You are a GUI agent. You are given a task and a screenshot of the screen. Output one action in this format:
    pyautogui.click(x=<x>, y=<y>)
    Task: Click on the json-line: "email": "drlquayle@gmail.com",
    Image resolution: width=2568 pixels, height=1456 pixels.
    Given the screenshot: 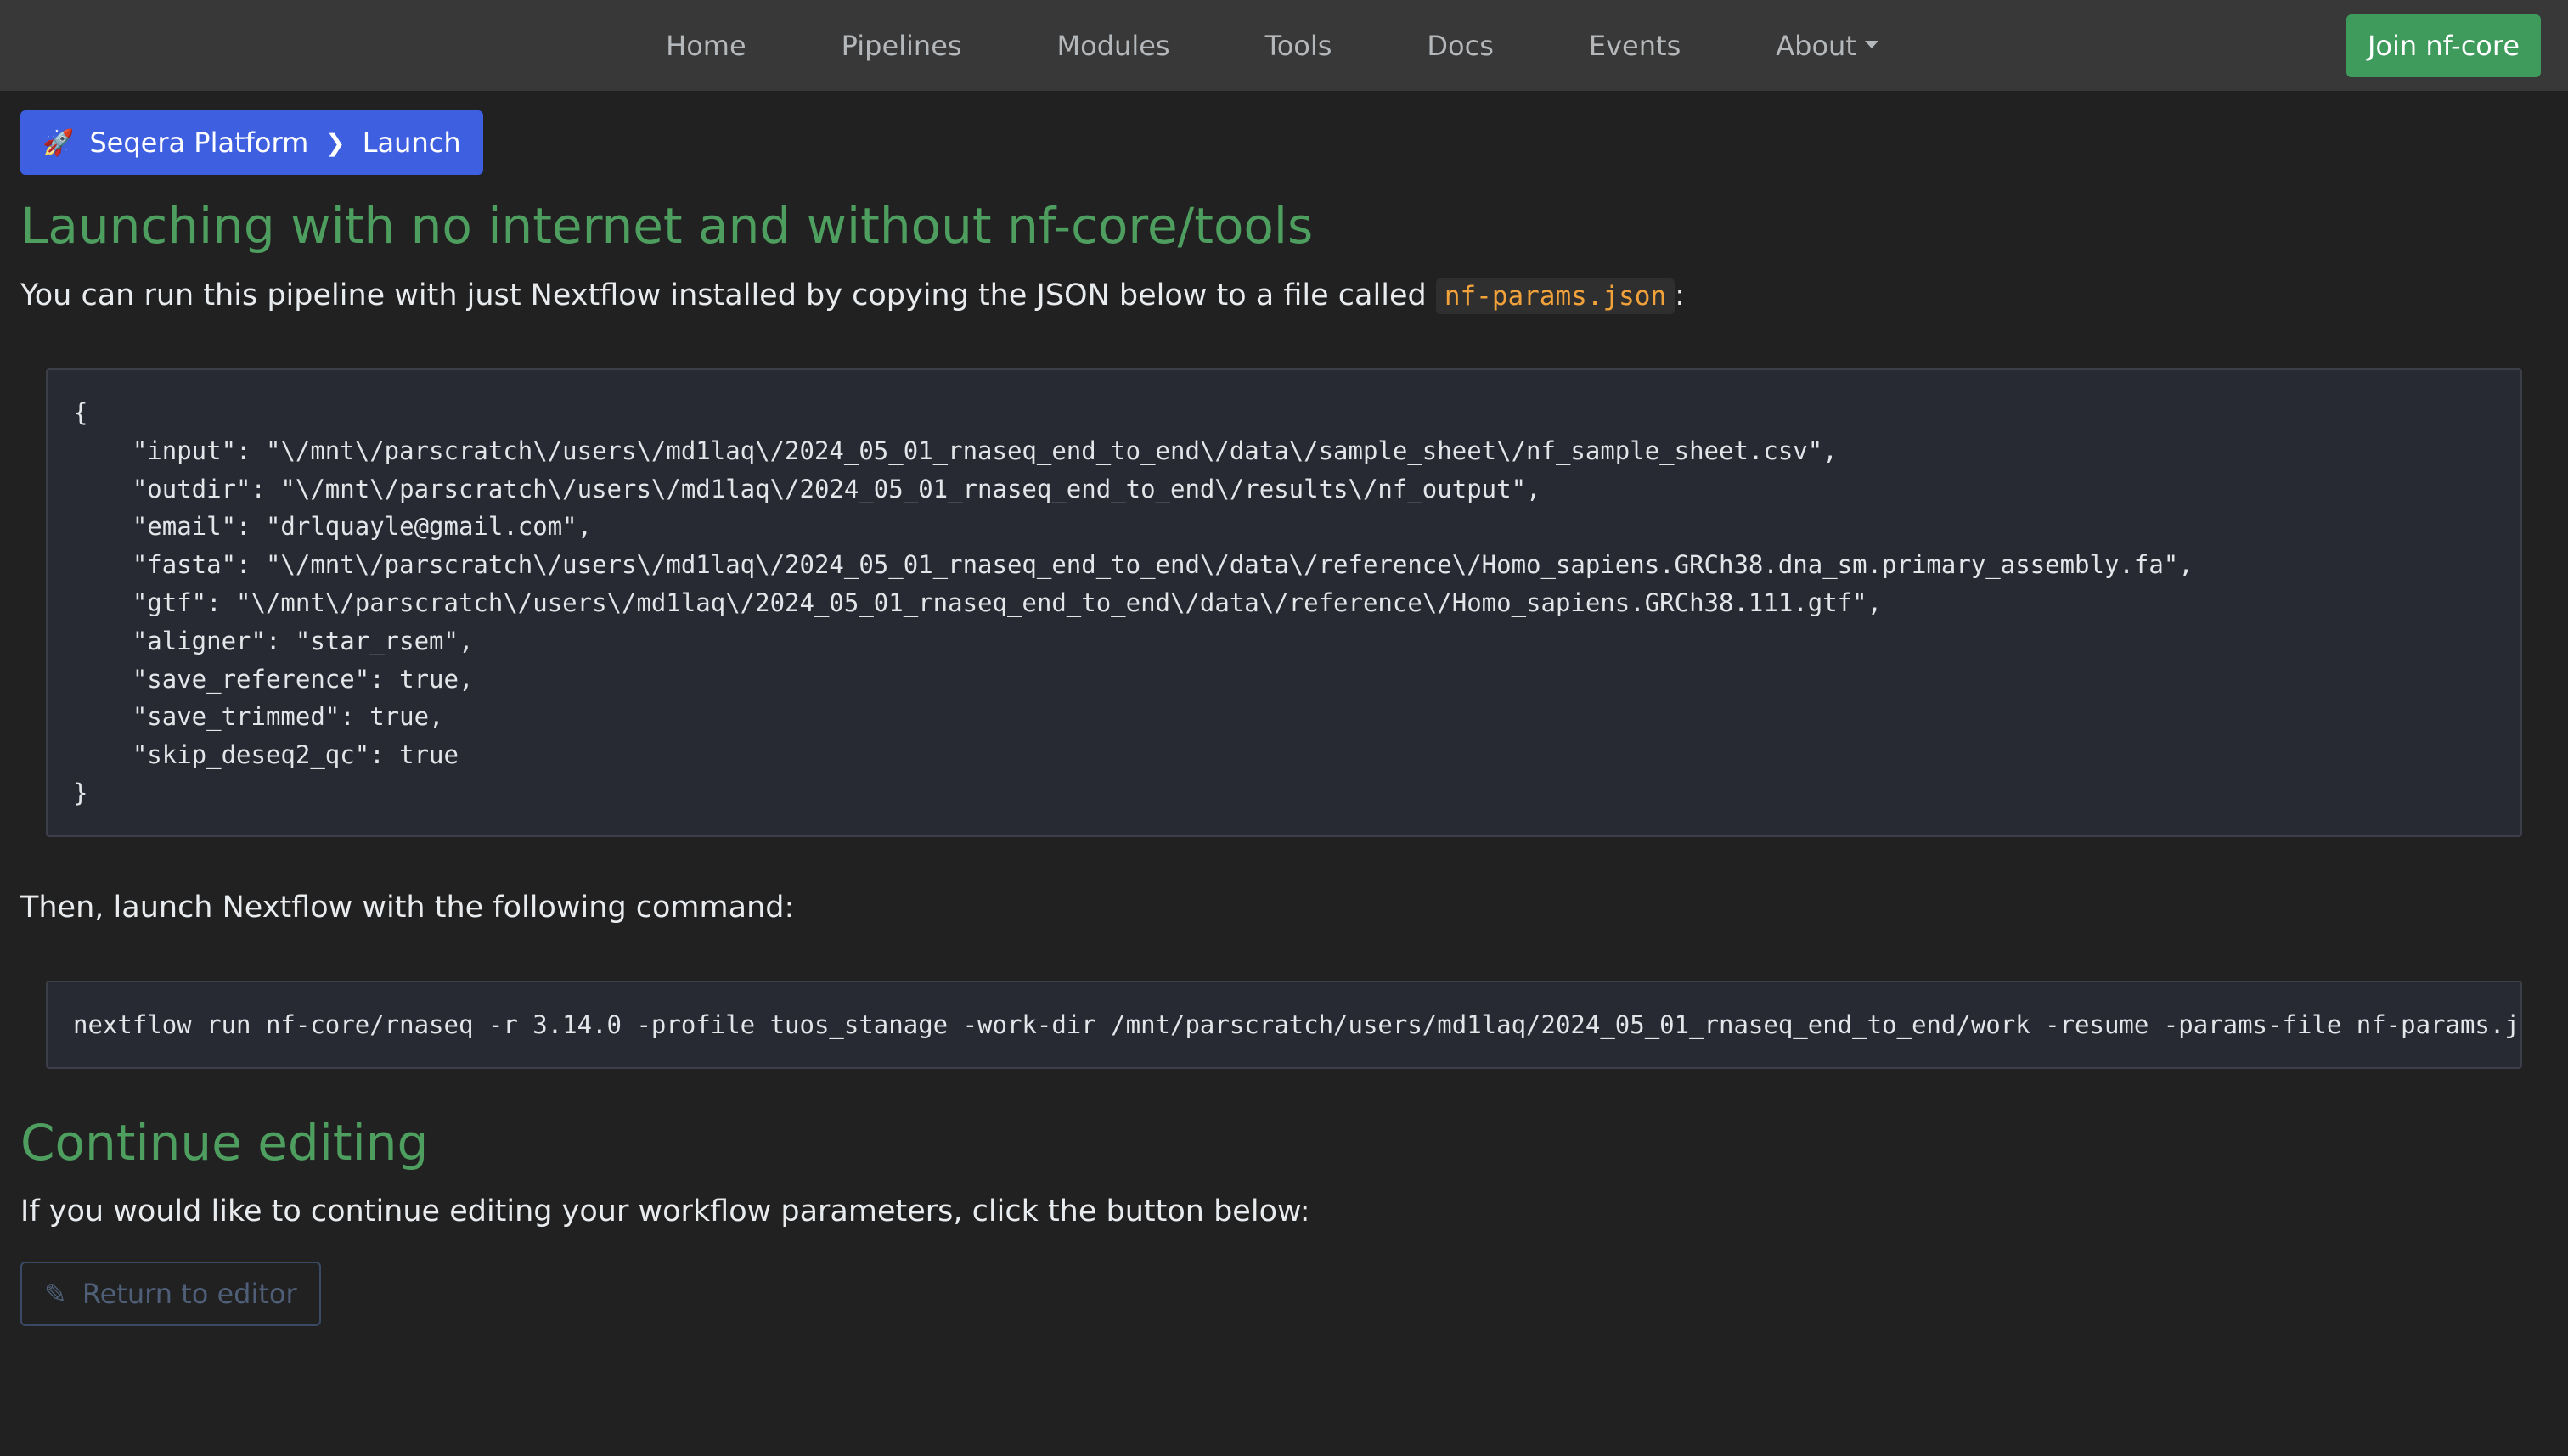 What is the action you would take?
    pyautogui.click(x=333, y=527)
    